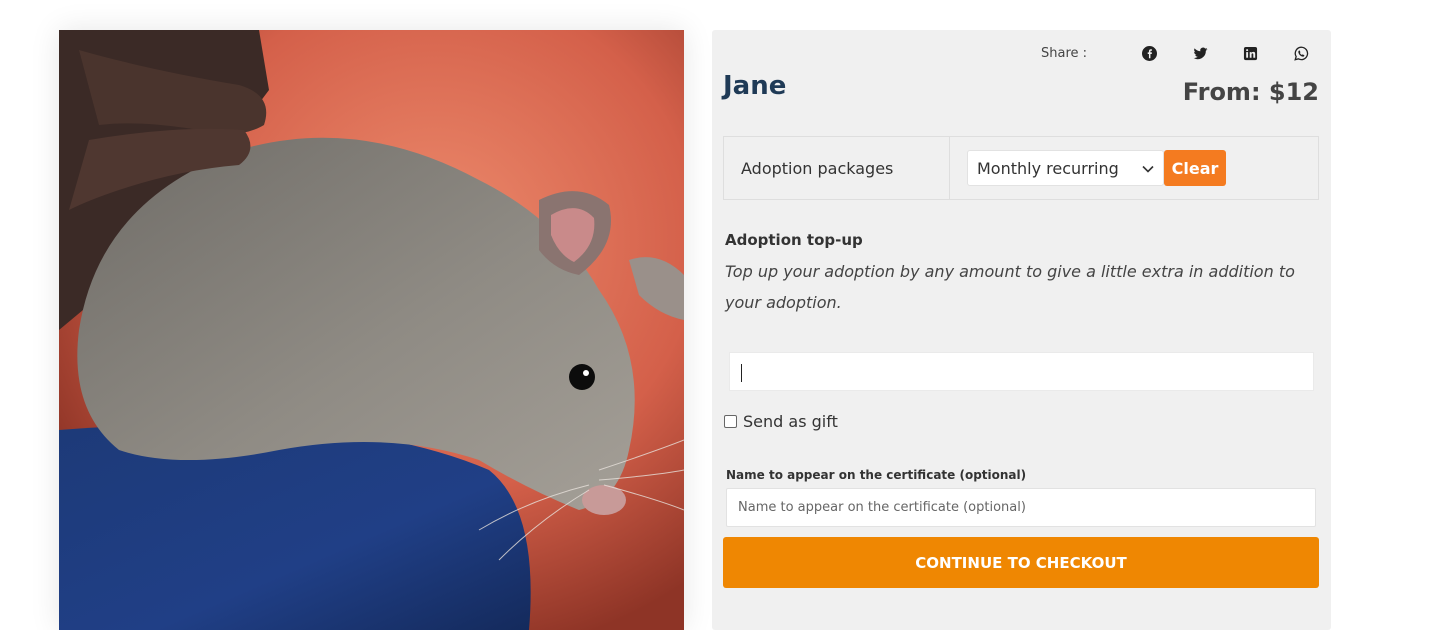 The height and width of the screenshot is (630, 1436). Describe the element at coordinates (1200, 53) in the screenshot. I see `twitter-icon` at that location.